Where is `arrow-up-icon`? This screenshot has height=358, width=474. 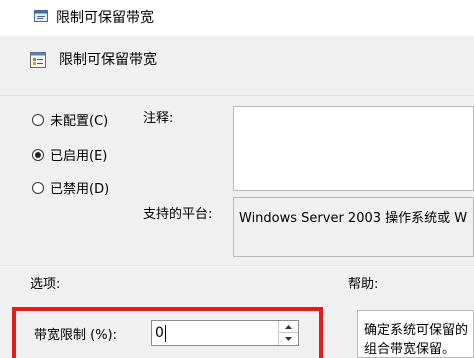
arrow-up-icon is located at coordinates (288, 326).